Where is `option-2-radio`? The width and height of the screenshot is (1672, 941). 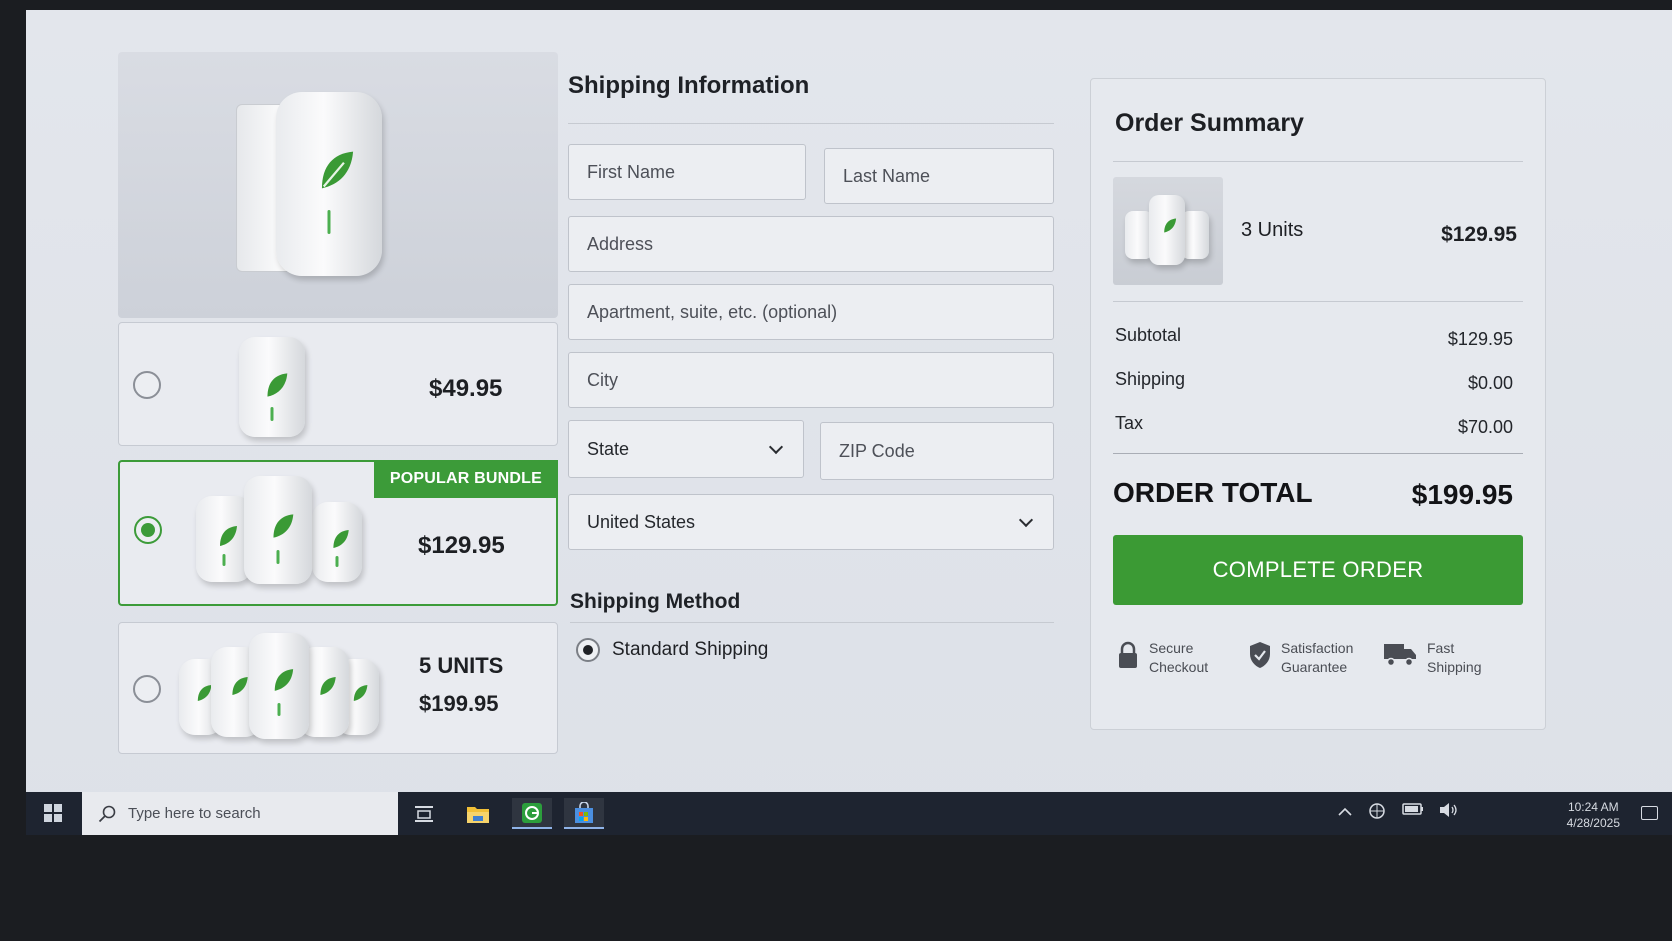 option-2-radio is located at coordinates (148, 530).